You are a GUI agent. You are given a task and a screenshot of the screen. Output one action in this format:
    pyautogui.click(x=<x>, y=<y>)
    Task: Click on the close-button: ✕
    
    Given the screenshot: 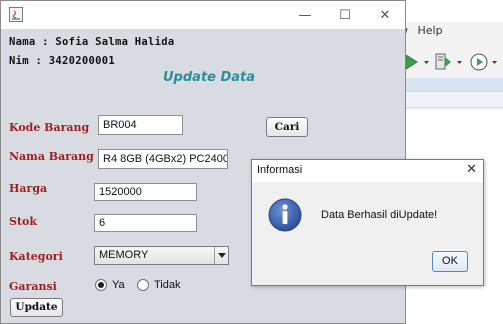 What is the action you would take?
    pyautogui.click(x=385, y=15)
    